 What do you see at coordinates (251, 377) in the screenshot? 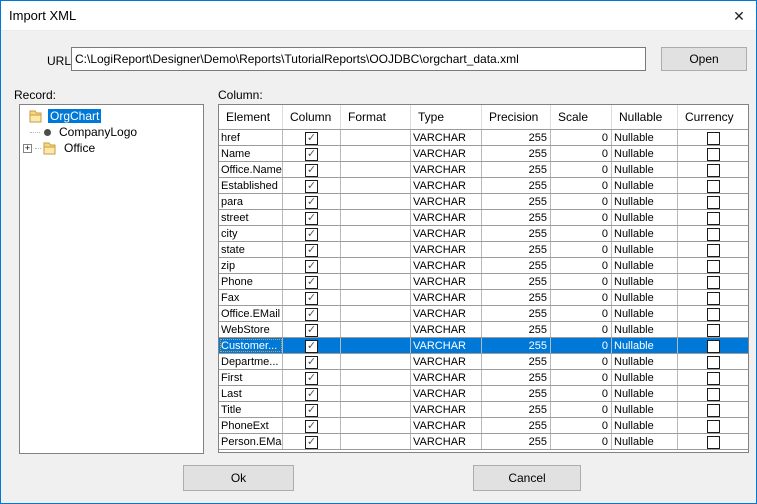
I see `element-cell: First` at bounding box center [251, 377].